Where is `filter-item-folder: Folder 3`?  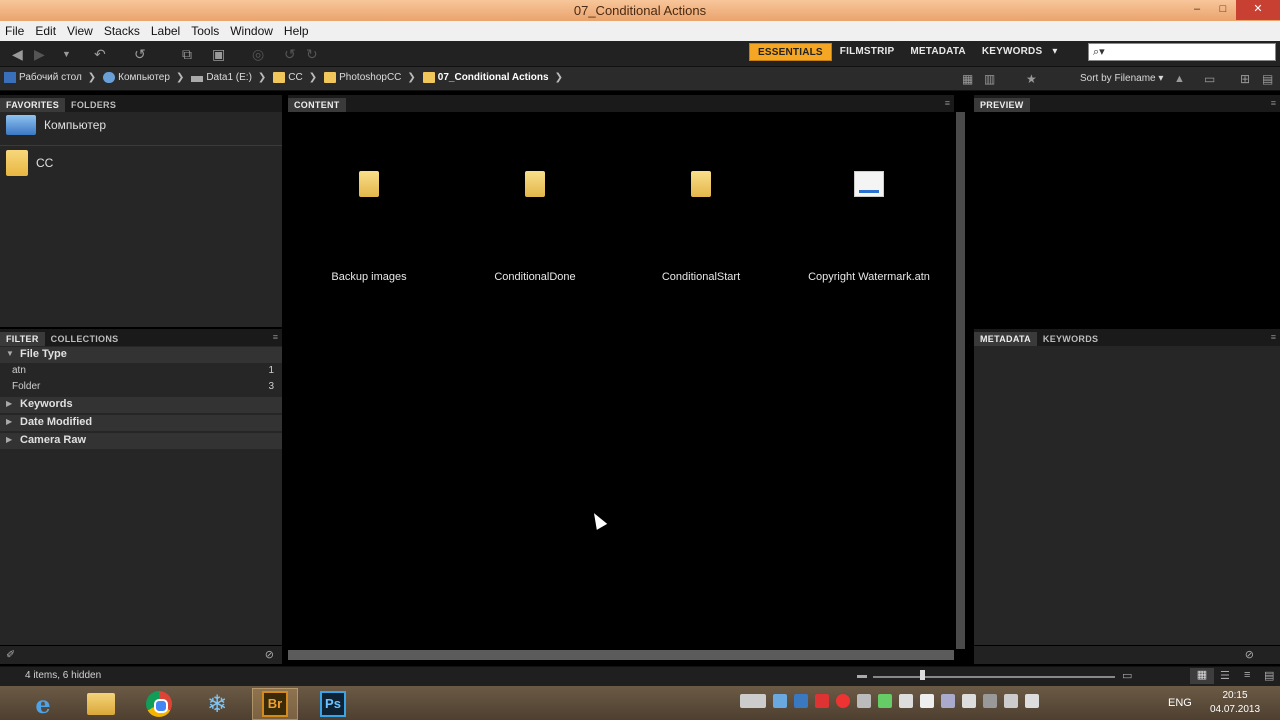
filter-item-folder: Folder 3 is located at coordinates (141, 388).